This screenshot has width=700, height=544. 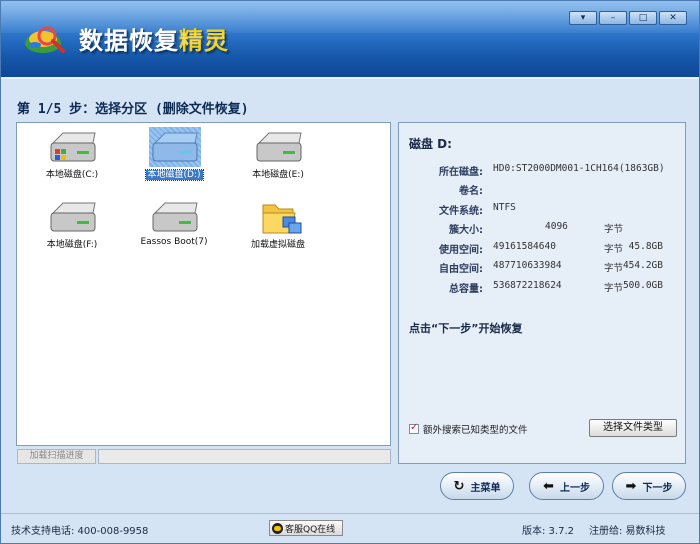 I want to click on qq-support-button: 客服QQ在线, so click(x=306, y=528).